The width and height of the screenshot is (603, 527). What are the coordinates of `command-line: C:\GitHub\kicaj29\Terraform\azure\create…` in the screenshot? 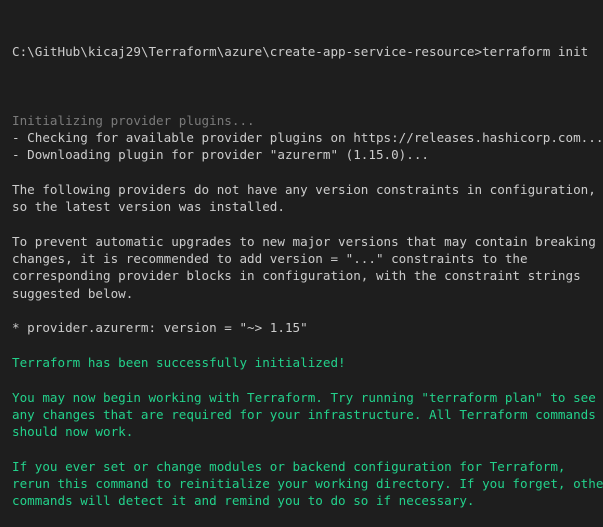 It's located at (307, 51).